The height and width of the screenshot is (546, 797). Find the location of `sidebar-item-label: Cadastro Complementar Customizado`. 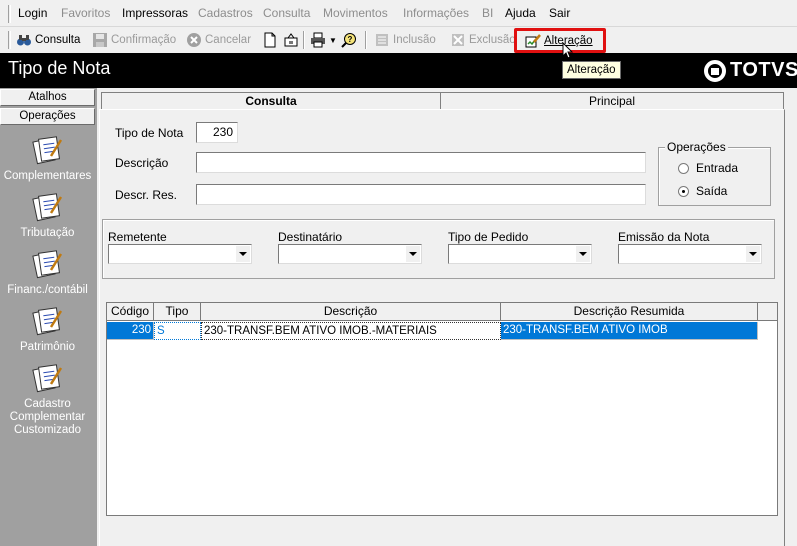

sidebar-item-label: Cadastro Complementar Customizado is located at coordinates (47, 417).